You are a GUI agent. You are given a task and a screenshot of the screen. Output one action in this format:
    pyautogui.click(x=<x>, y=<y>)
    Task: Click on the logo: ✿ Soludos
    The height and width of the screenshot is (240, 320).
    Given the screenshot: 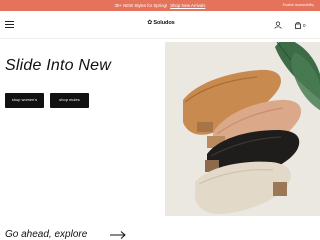 What is the action you would take?
    pyautogui.click(x=161, y=23)
    